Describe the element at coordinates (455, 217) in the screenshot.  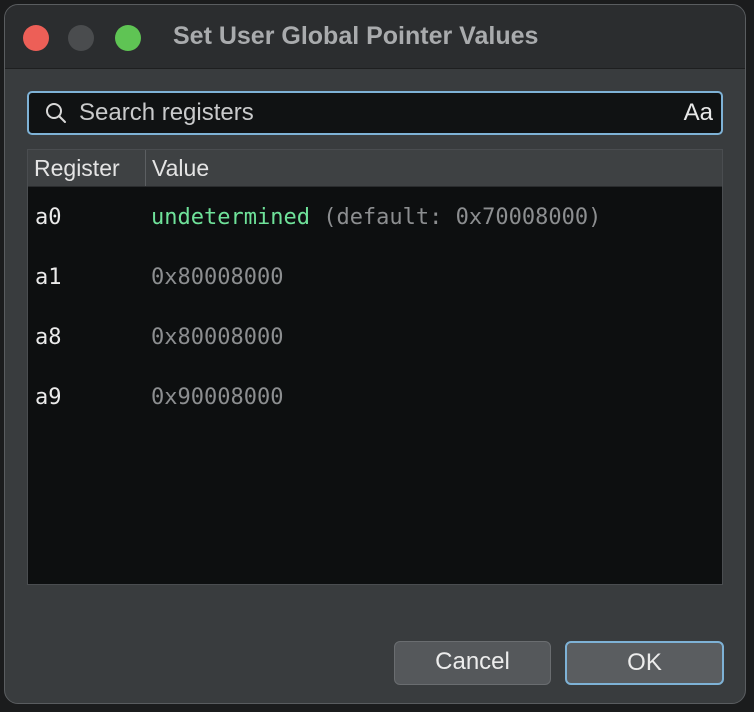
I see `default-value-note: (default: 0x70008000)` at that location.